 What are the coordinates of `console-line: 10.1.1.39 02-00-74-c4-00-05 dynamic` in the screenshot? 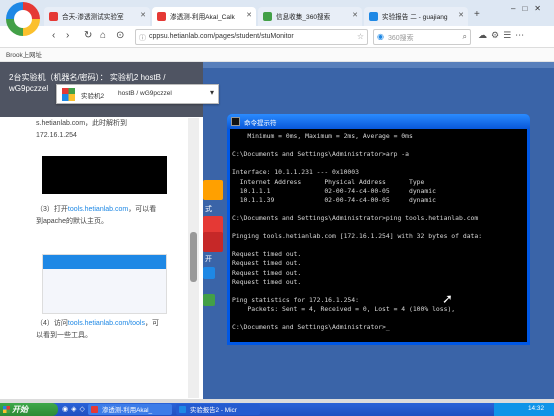 It's located at (334, 199).